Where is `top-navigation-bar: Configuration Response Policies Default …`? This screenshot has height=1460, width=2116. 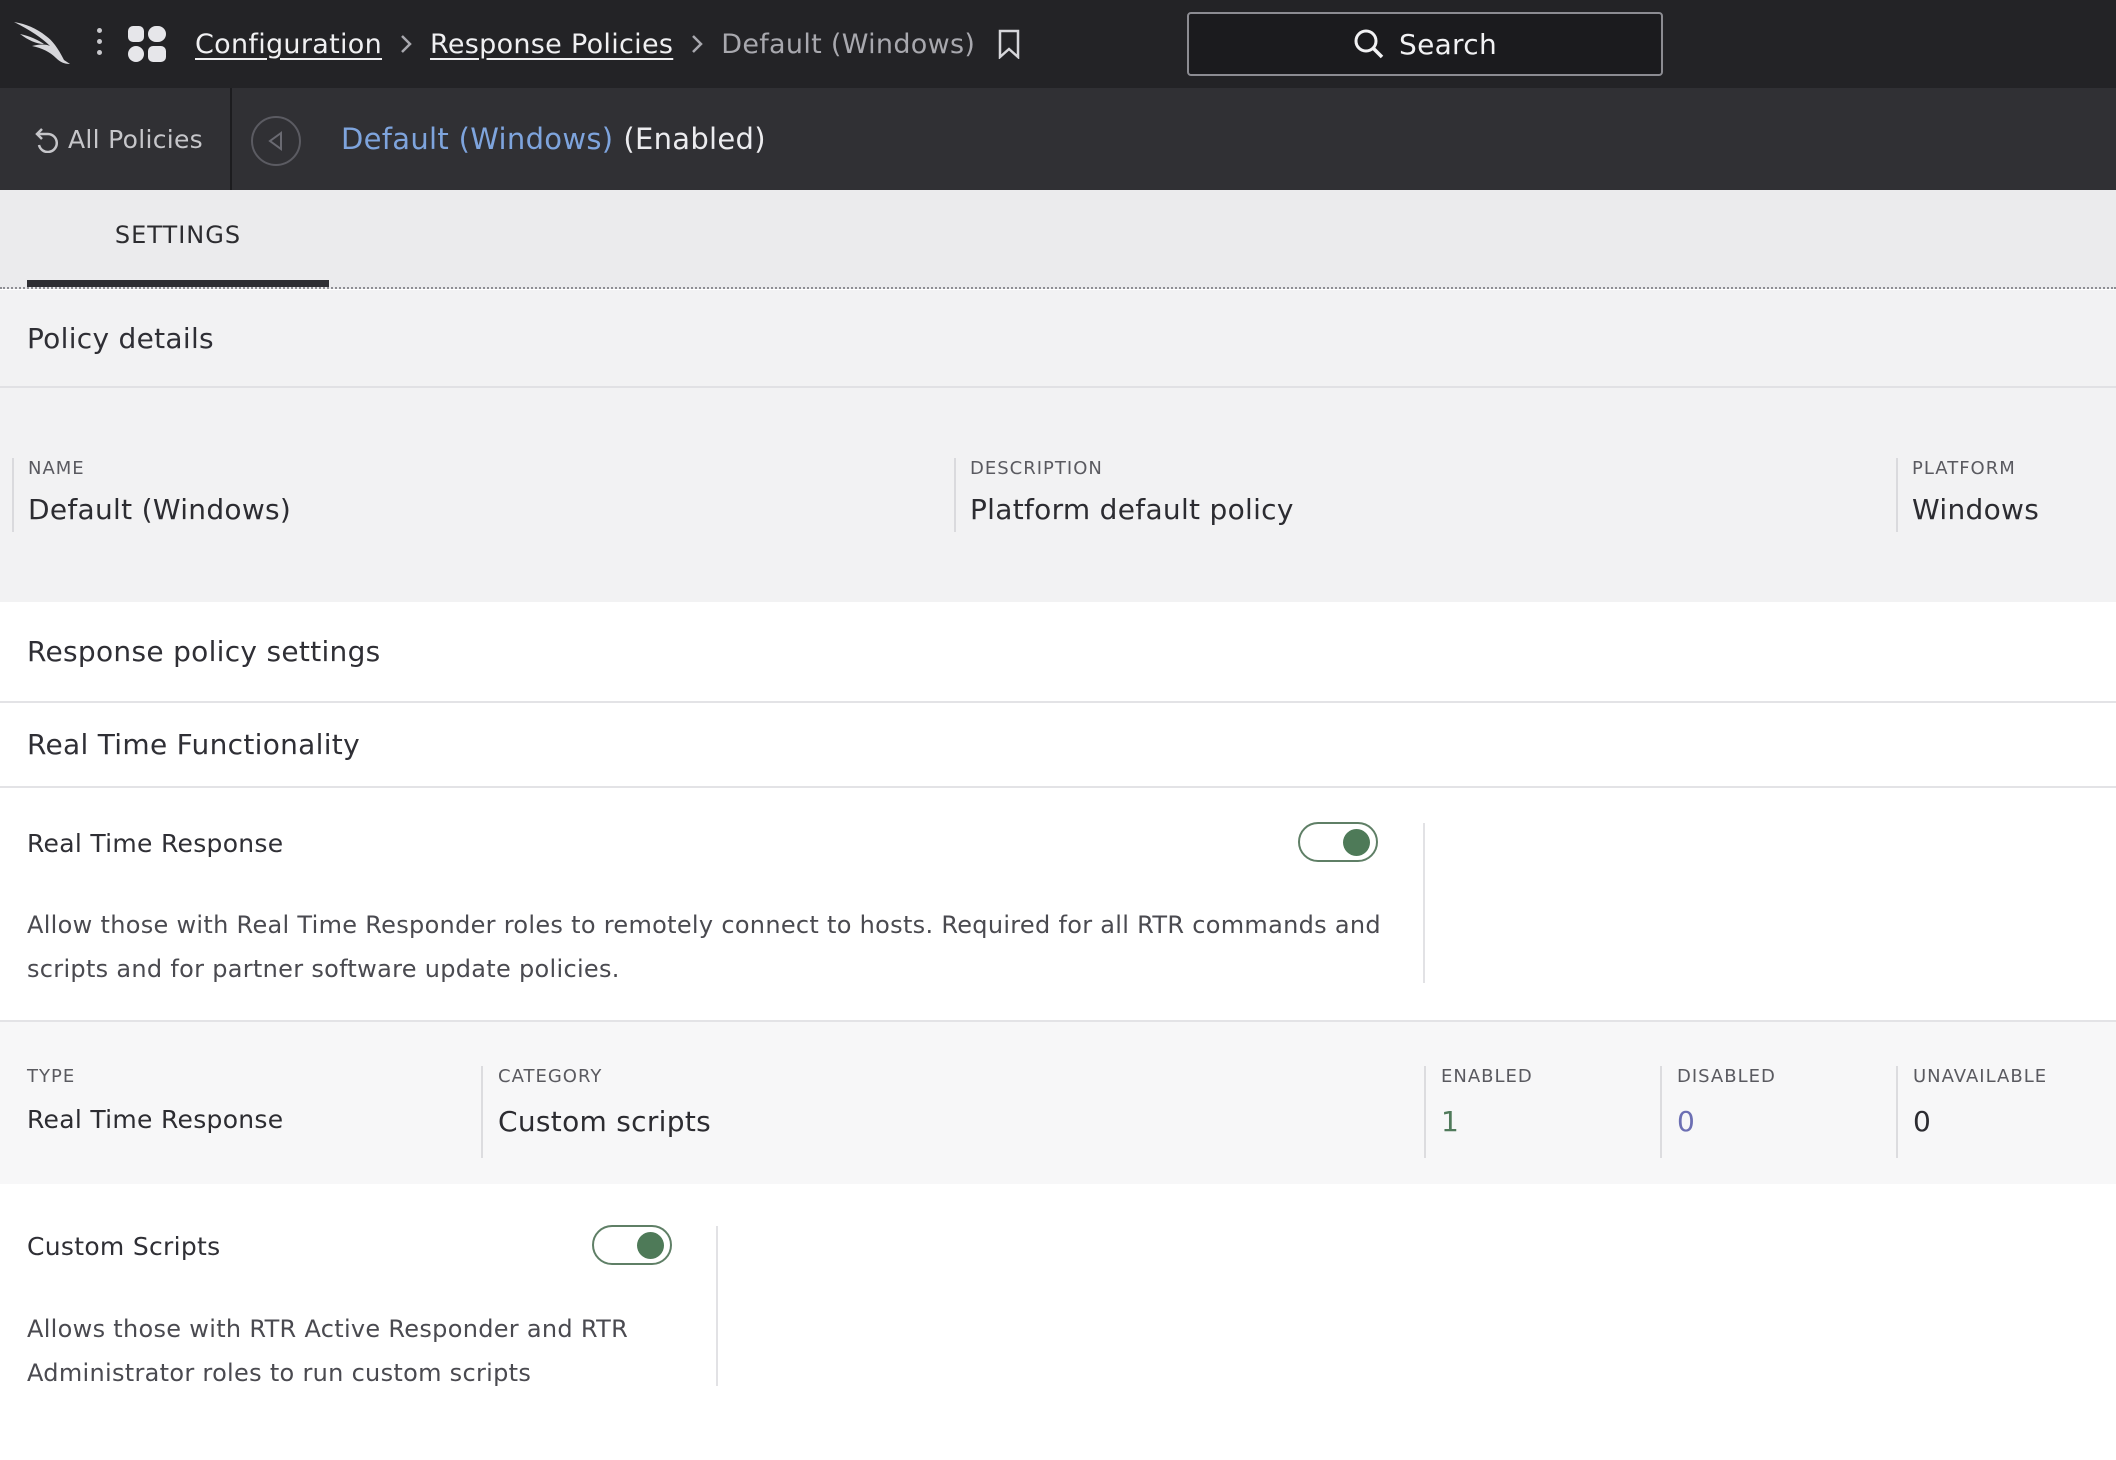
top-navigation-bar: Configuration Response Policies Default … is located at coordinates (1058, 44).